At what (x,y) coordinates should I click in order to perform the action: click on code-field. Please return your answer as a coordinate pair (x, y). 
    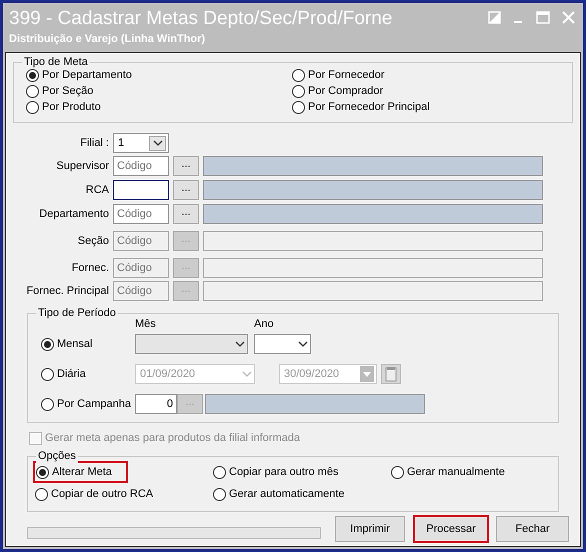
    Looking at the image, I should click on (141, 190).